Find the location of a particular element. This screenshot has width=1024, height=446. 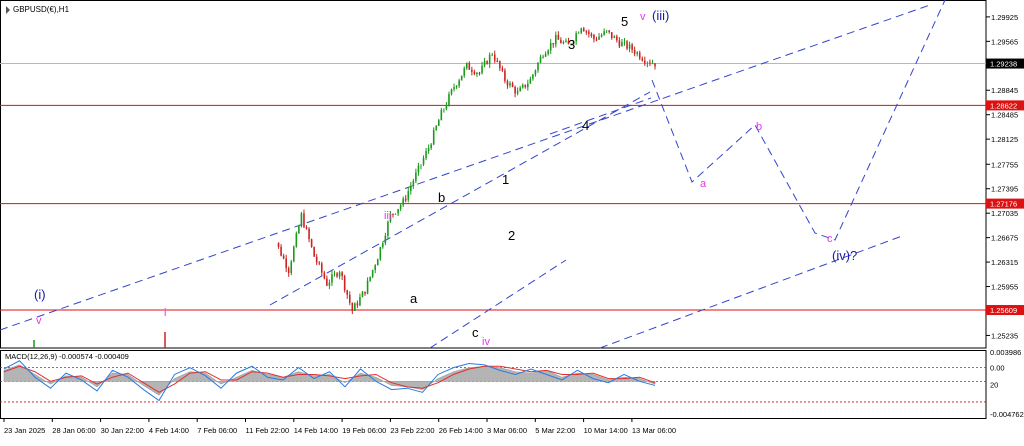

x-tick-label: 4 Feb 14:00 is located at coordinates (169, 430).